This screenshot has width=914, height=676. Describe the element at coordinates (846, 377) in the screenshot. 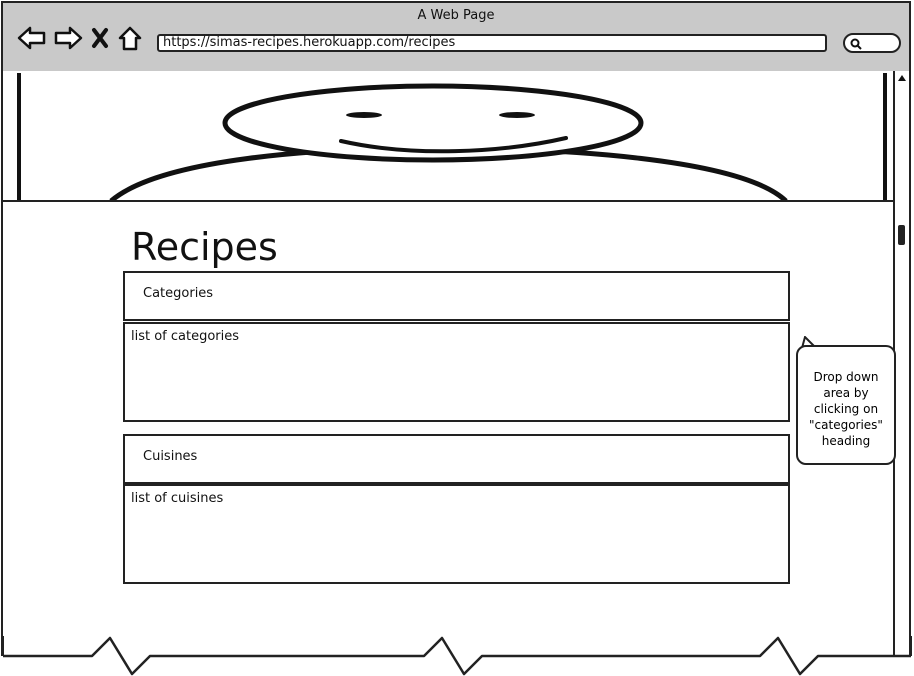

I see `annotation-line: Drop down` at that location.